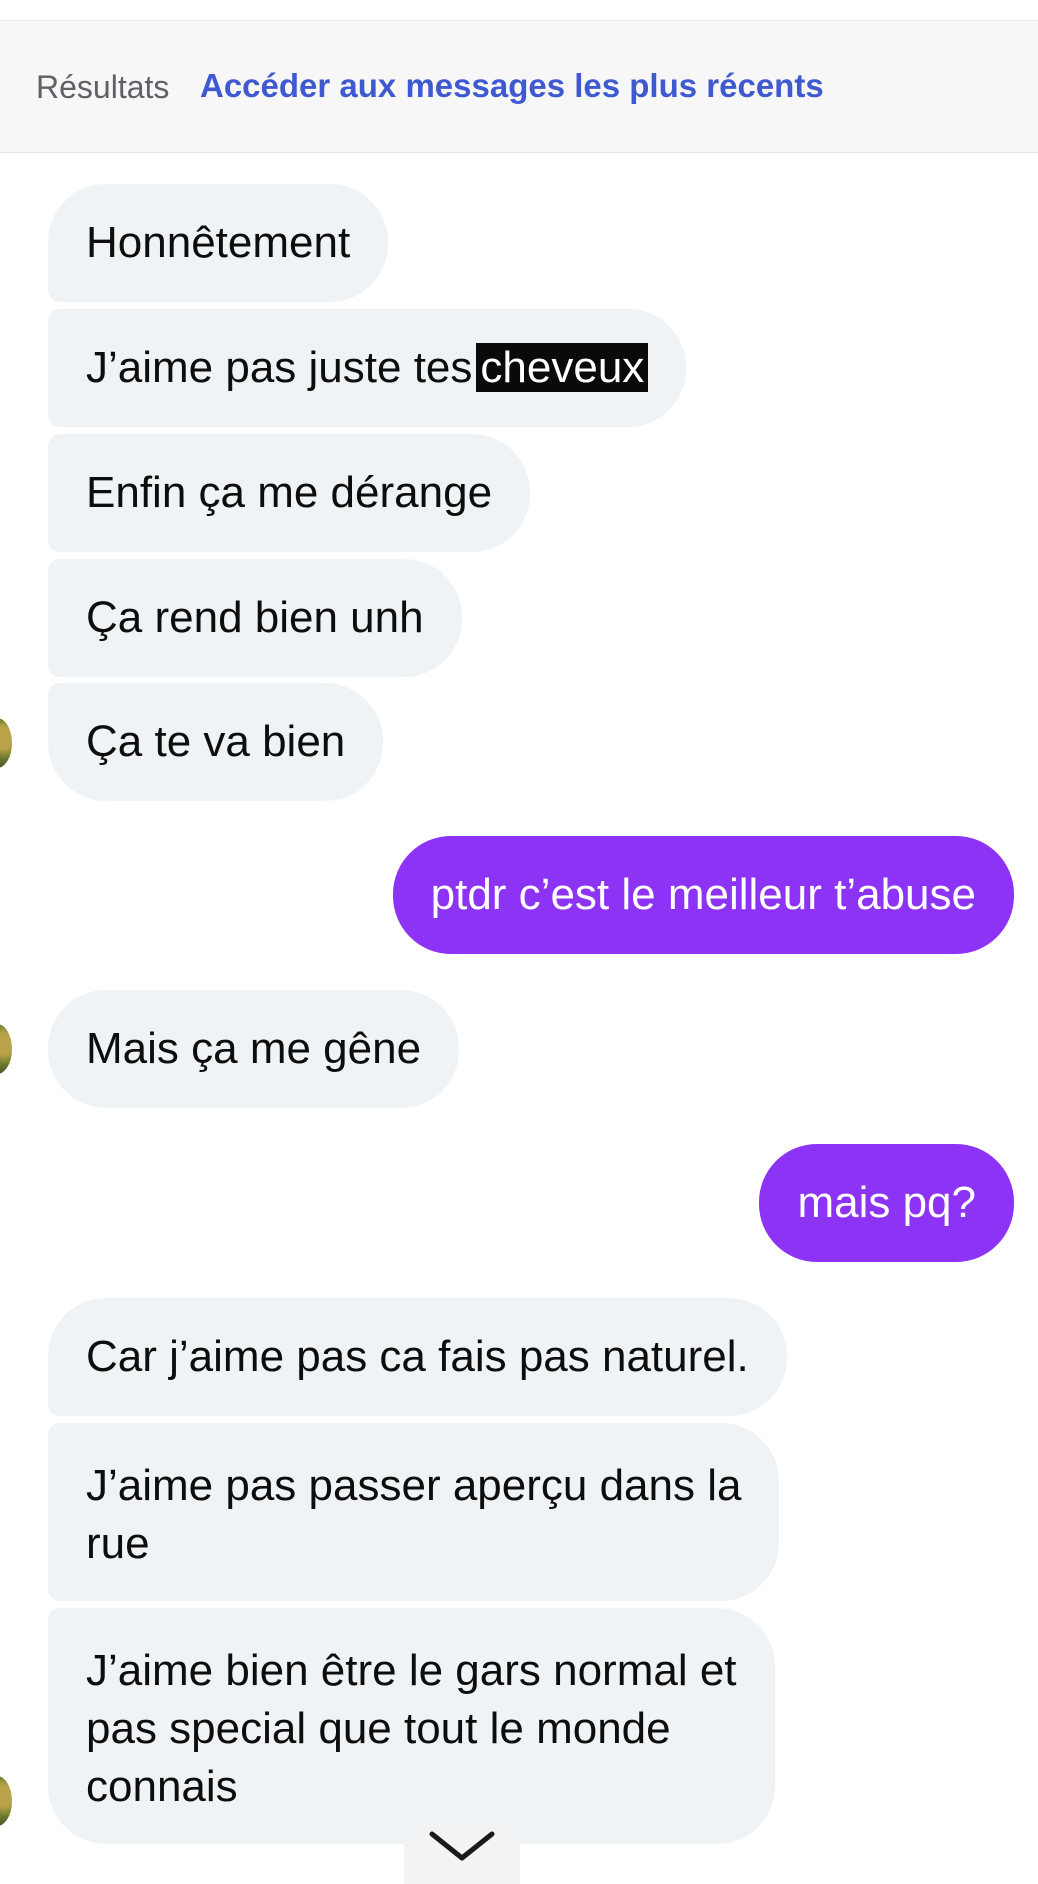  I want to click on message-bubble-outgoing: mais pq?, so click(886, 1203).